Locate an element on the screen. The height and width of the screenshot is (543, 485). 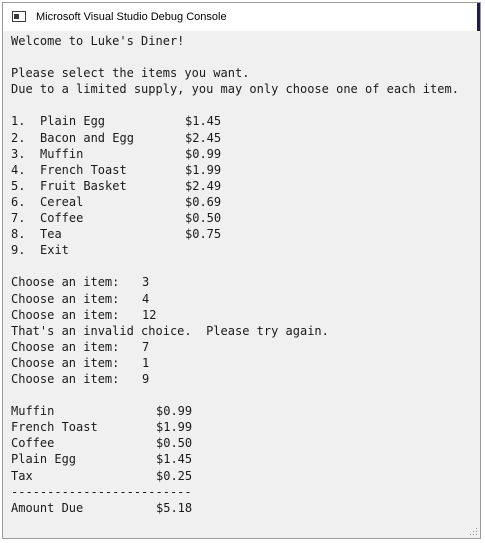
summary-item-price: $0.50 is located at coordinates (174, 443).